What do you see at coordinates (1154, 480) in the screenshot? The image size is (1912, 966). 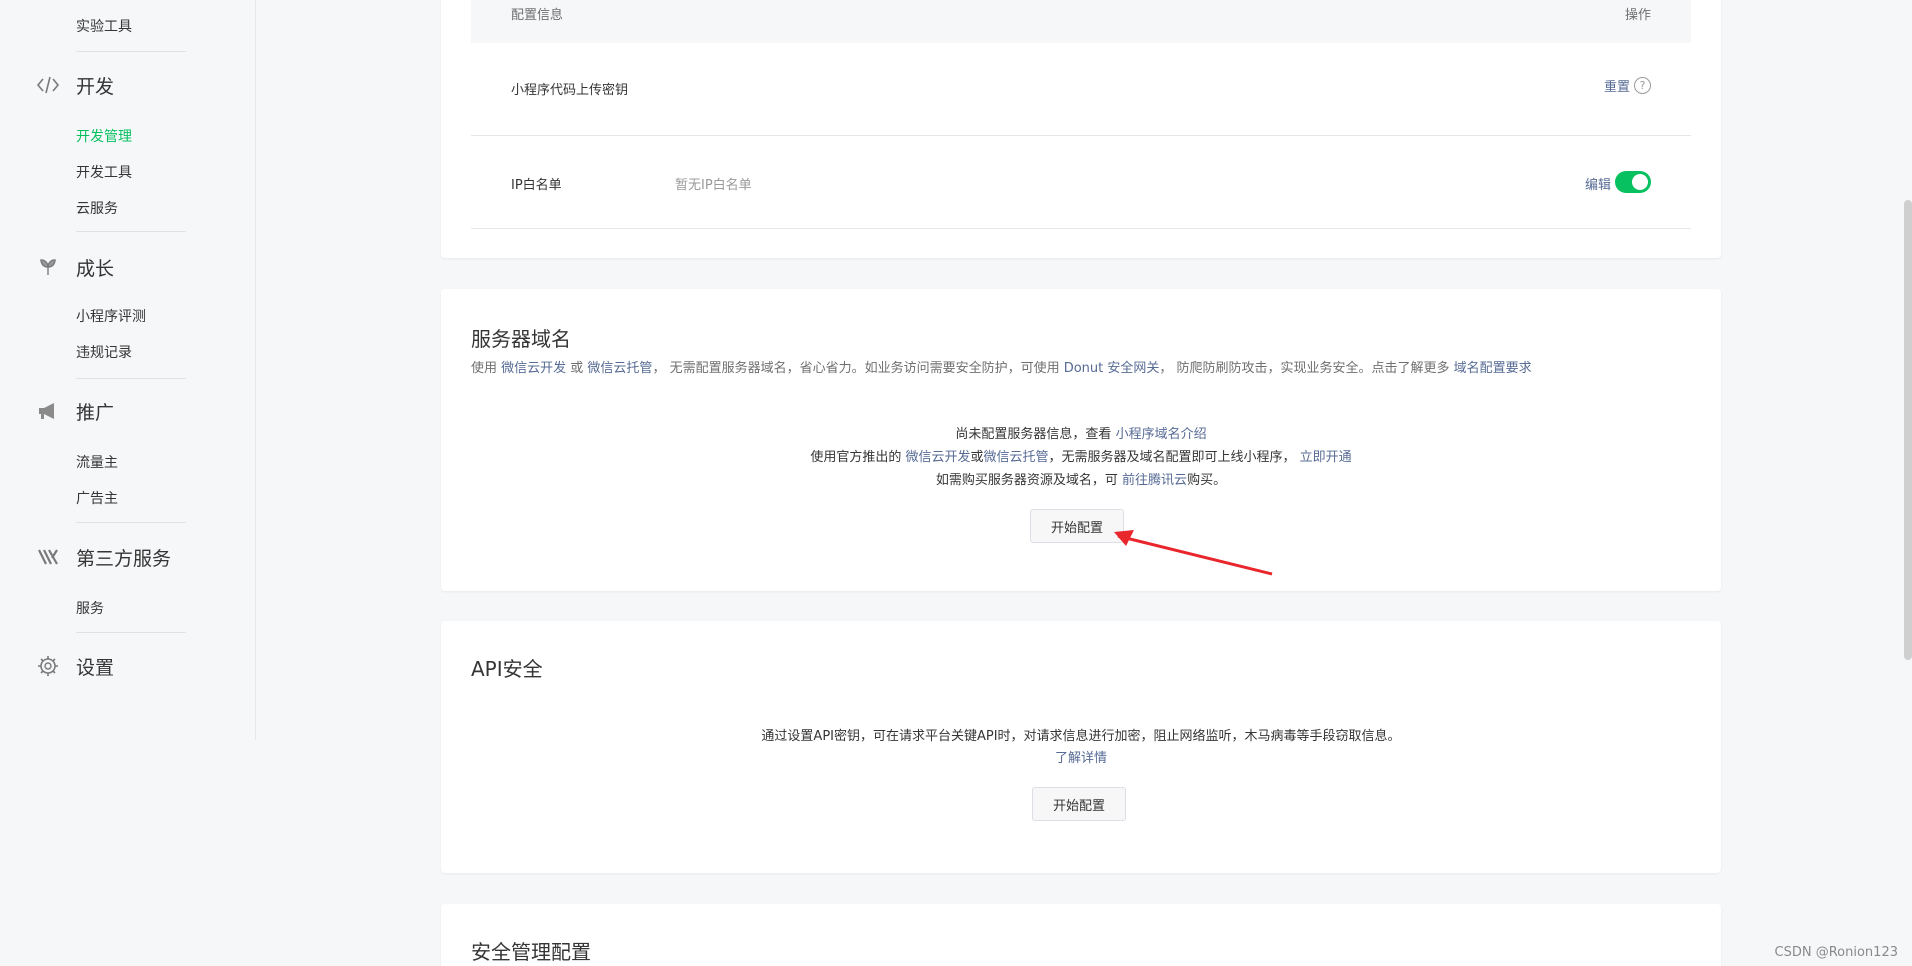 I see `tencent-cloud-link: 前往腾讯云` at bounding box center [1154, 480].